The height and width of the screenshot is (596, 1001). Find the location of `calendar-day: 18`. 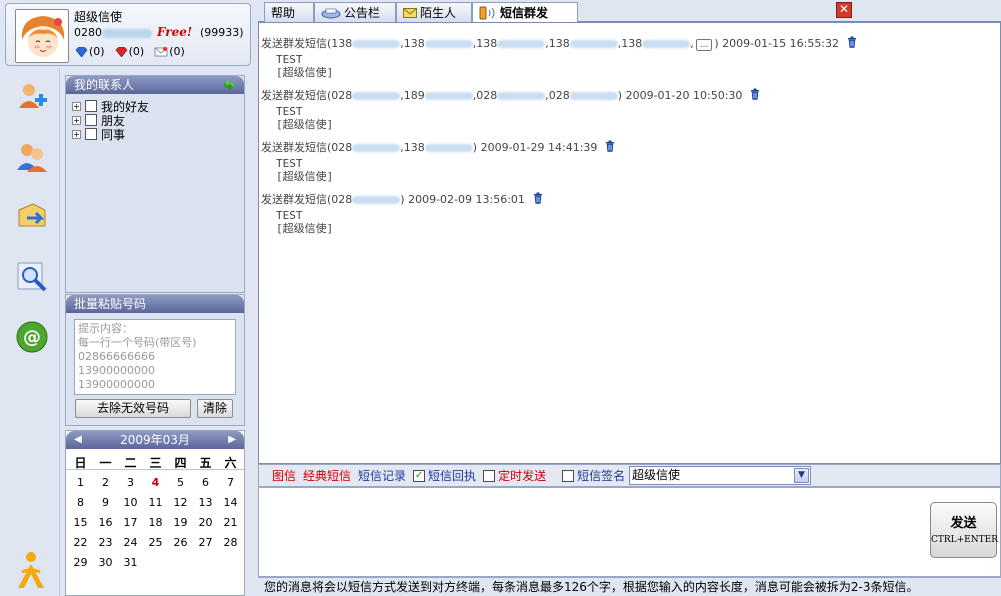

calendar-day: 18 is located at coordinates (155, 523).